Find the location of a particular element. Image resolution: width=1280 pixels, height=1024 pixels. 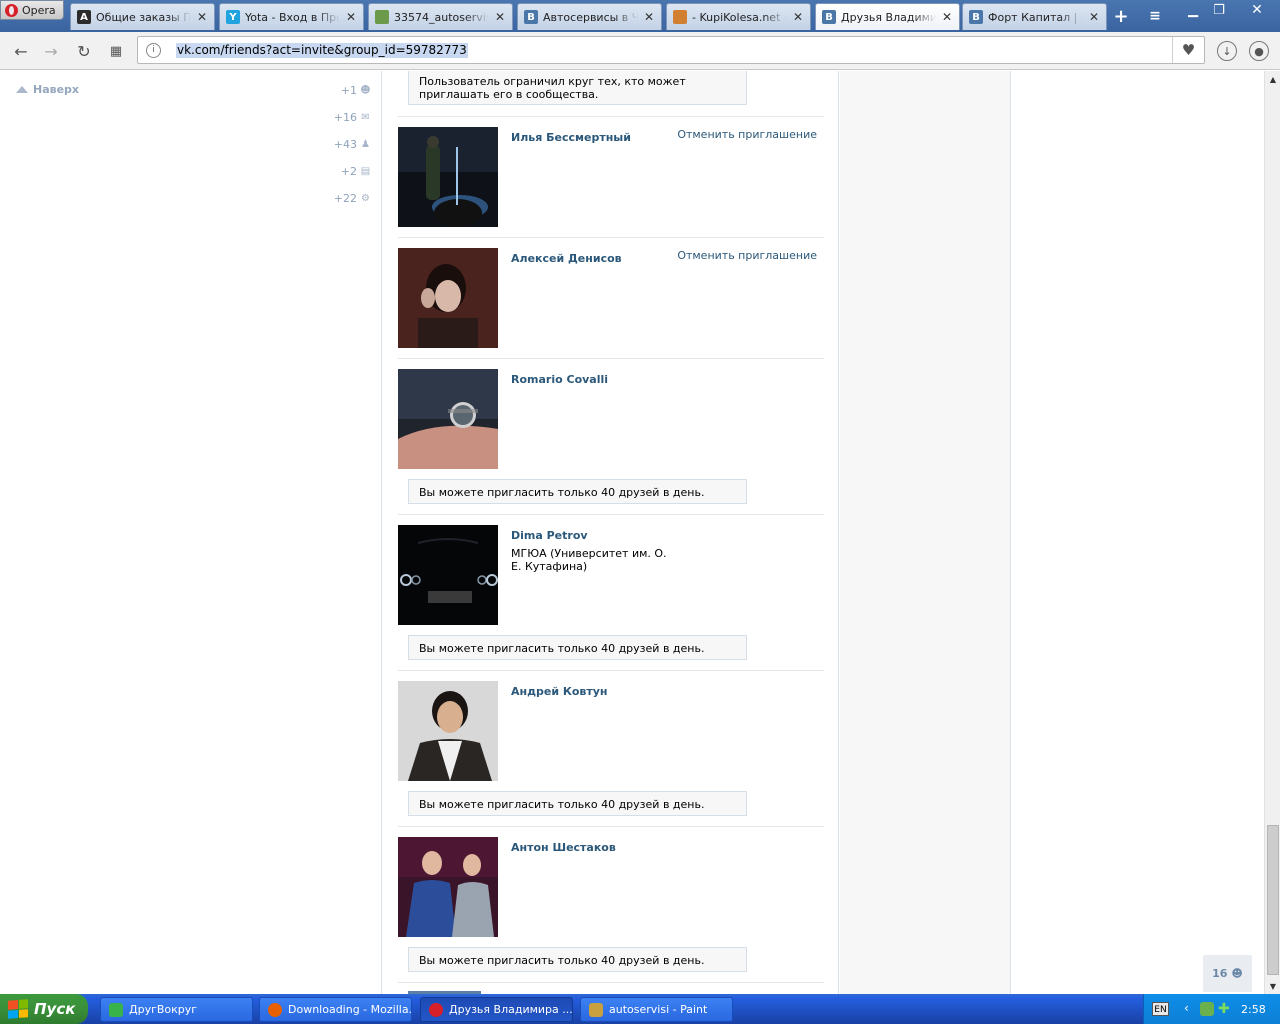

counter-friend-requests: +1 ☻ is located at coordinates (356, 90).